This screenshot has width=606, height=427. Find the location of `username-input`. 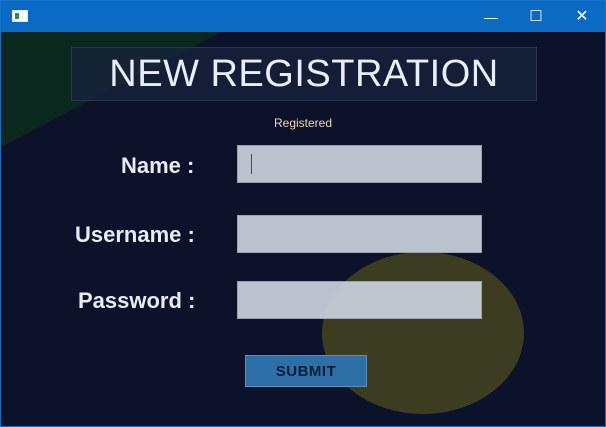

username-input is located at coordinates (359, 234).